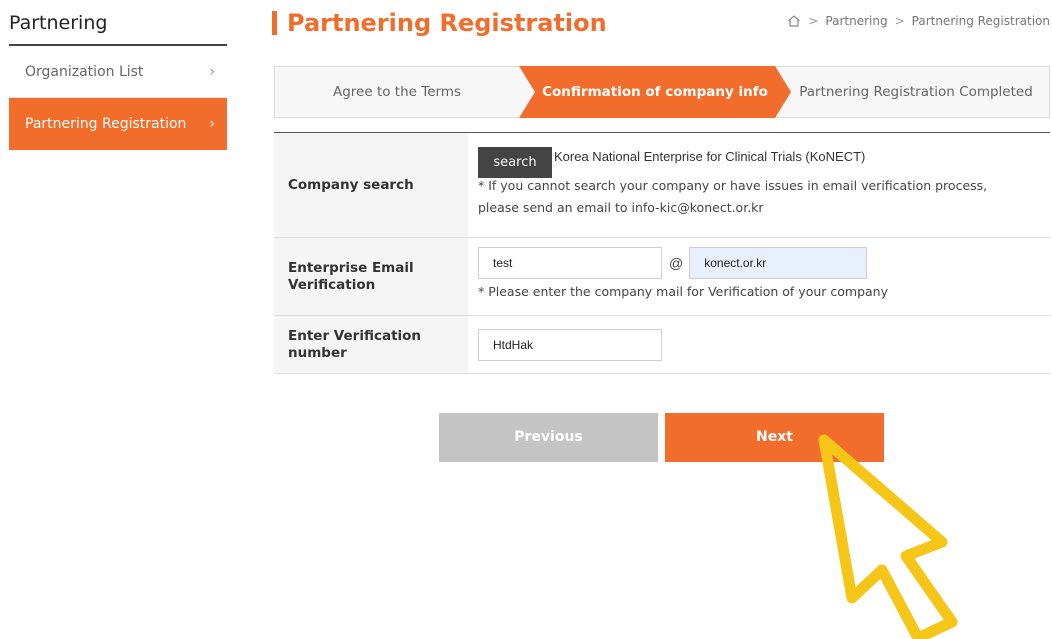 This screenshot has width=1052, height=639. I want to click on sidebar-title: Partnering, so click(118, 23).